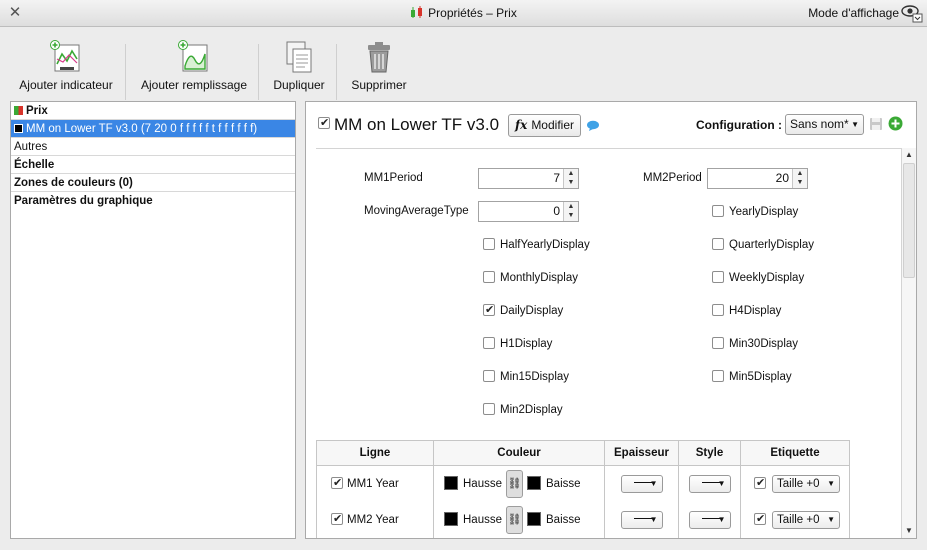  I want to click on comment-bubble-icon, so click(593, 127).